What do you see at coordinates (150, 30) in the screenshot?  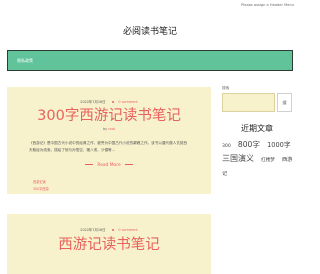 I see `site-title: 必阅读书笔记` at bounding box center [150, 30].